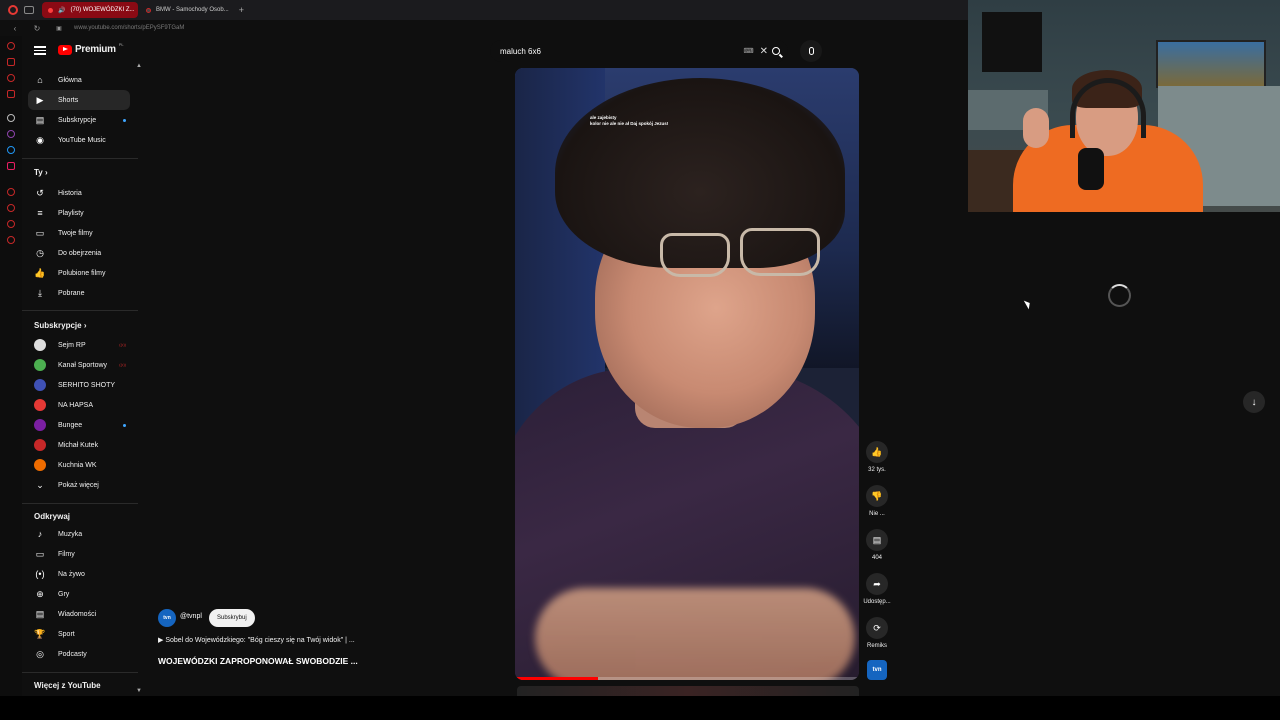 The width and height of the screenshot is (1280, 720). Describe the element at coordinates (85, 325) in the screenshot. I see `chevron-right-icon: ›` at that location.